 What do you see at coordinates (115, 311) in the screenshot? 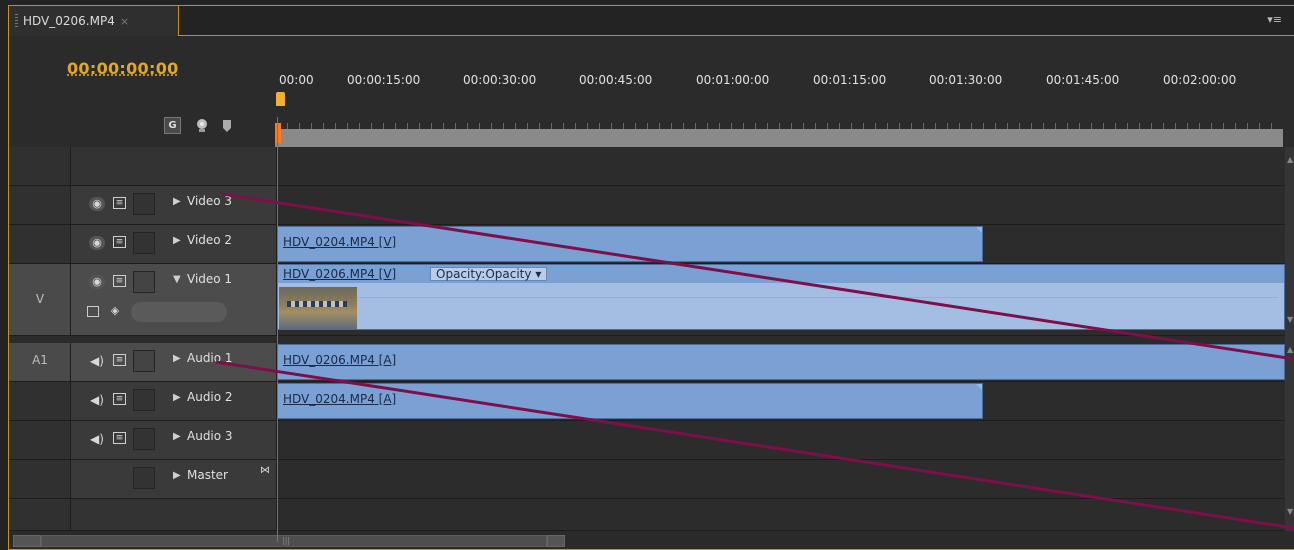
I see `keyframe-icon: ◈` at bounding box center [115, 311].